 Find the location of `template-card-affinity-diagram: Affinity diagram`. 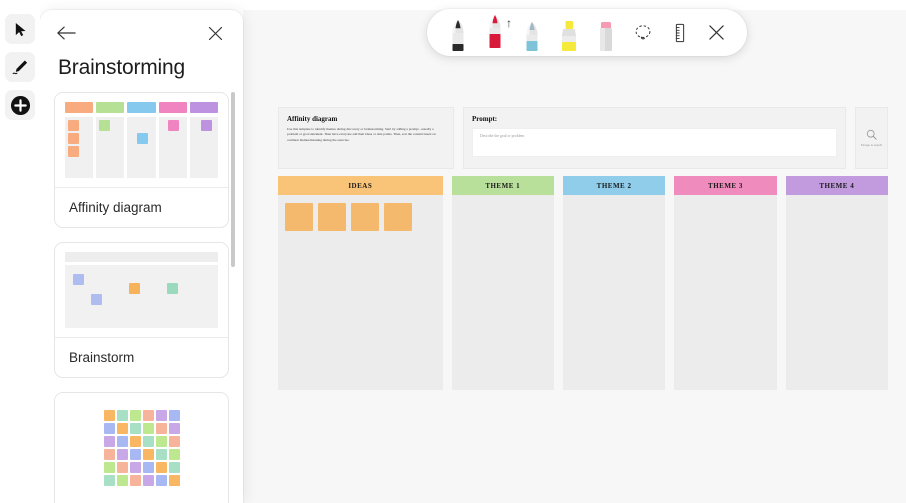

template-card-affinity-diagram: Affinity diagram is located at coordinates (141, 160).